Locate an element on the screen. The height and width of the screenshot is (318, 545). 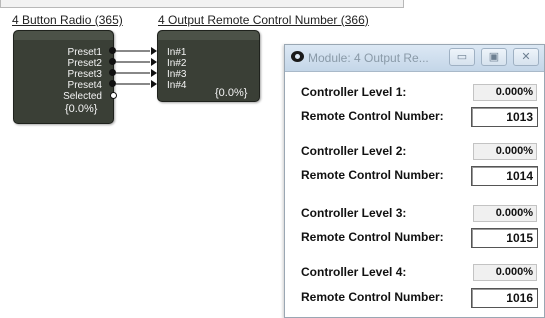
controller-level-4-value: 0.000% is located at coordinates (505, 272).